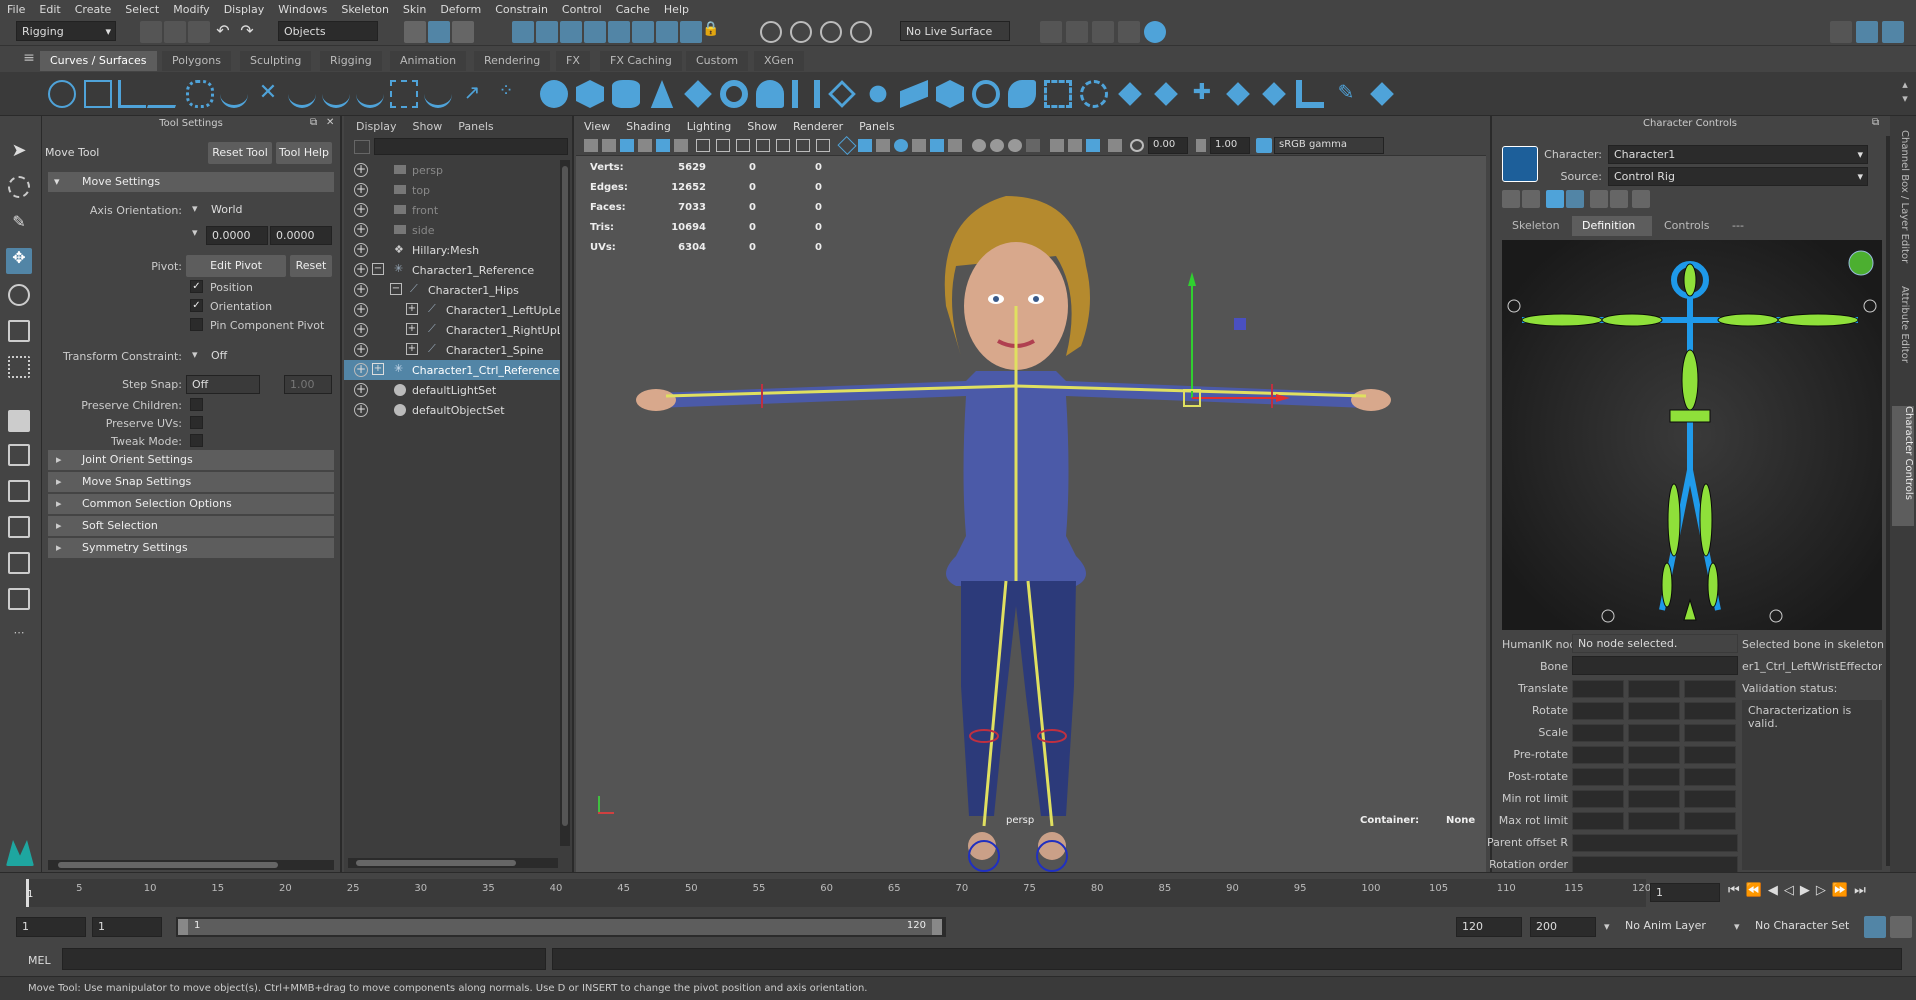 The image size is (1916, 1000). Describe the element at coordinates (1860, 890) in the screenshot. I see `go-to-end-icon: ⏭` at that location.